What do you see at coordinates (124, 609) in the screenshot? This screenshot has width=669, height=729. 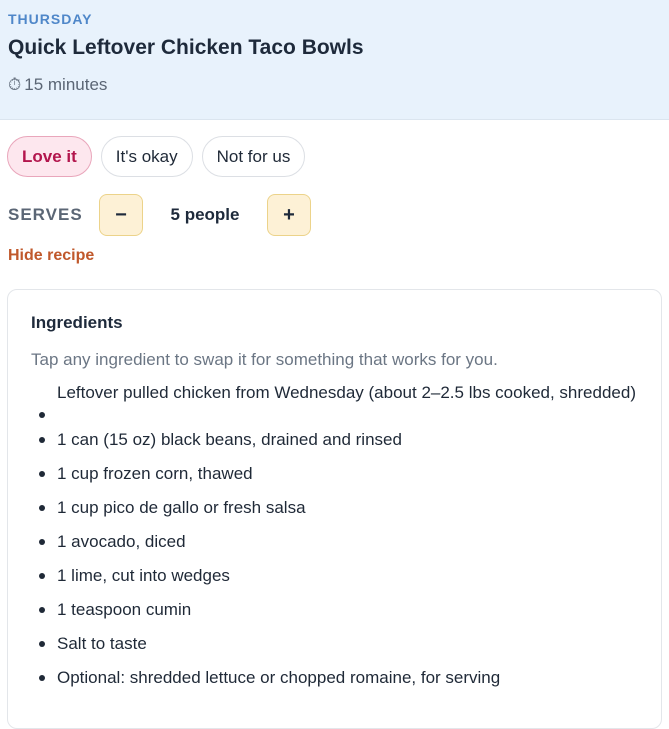 I see `ingredient-text: 1 teaspoon cumin` at bounding box center [124, 609].